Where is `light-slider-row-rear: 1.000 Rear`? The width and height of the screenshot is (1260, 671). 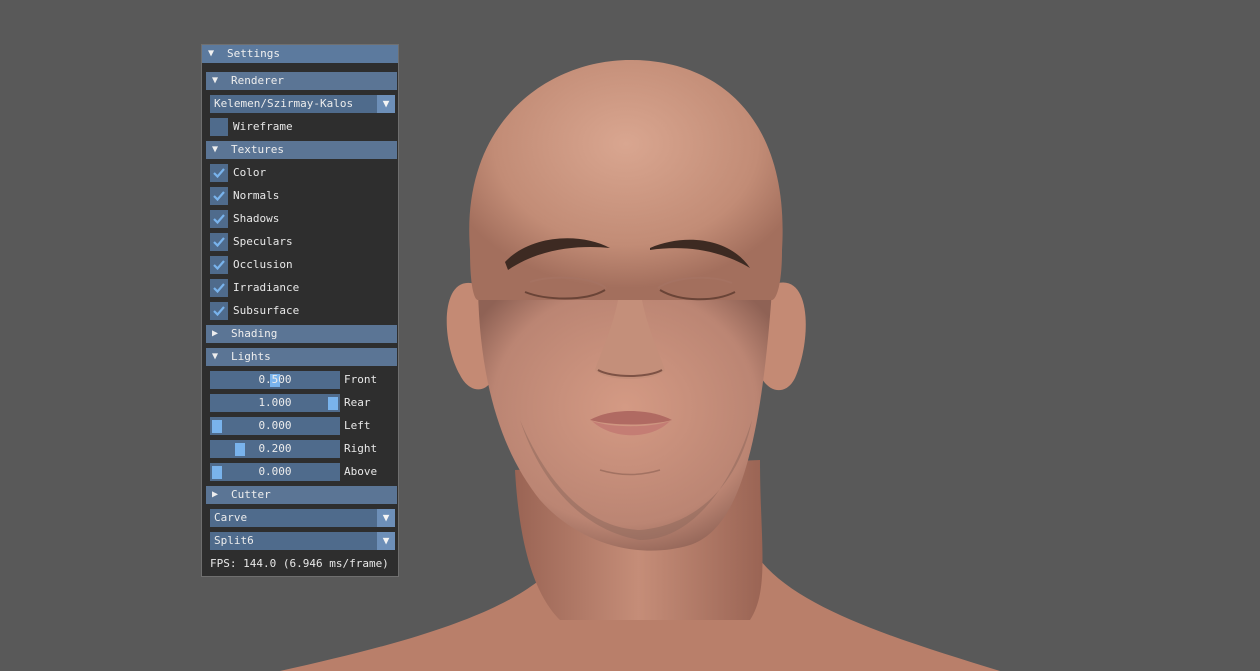
light-slider-row-rear: 1.000 Rear is located at coordinates (302, 403).